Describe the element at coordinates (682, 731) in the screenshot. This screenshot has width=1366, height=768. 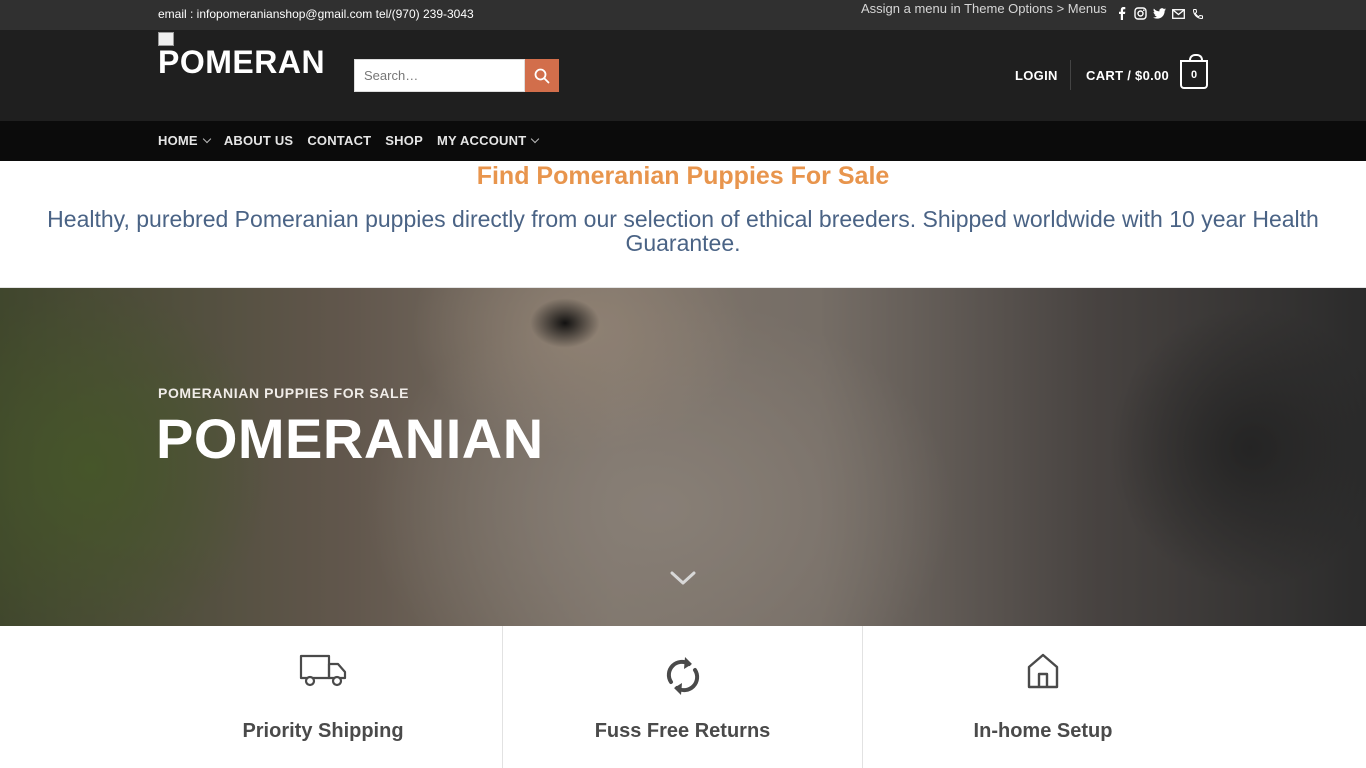
I see `feature-title: Fuss Free Returns` at that location.